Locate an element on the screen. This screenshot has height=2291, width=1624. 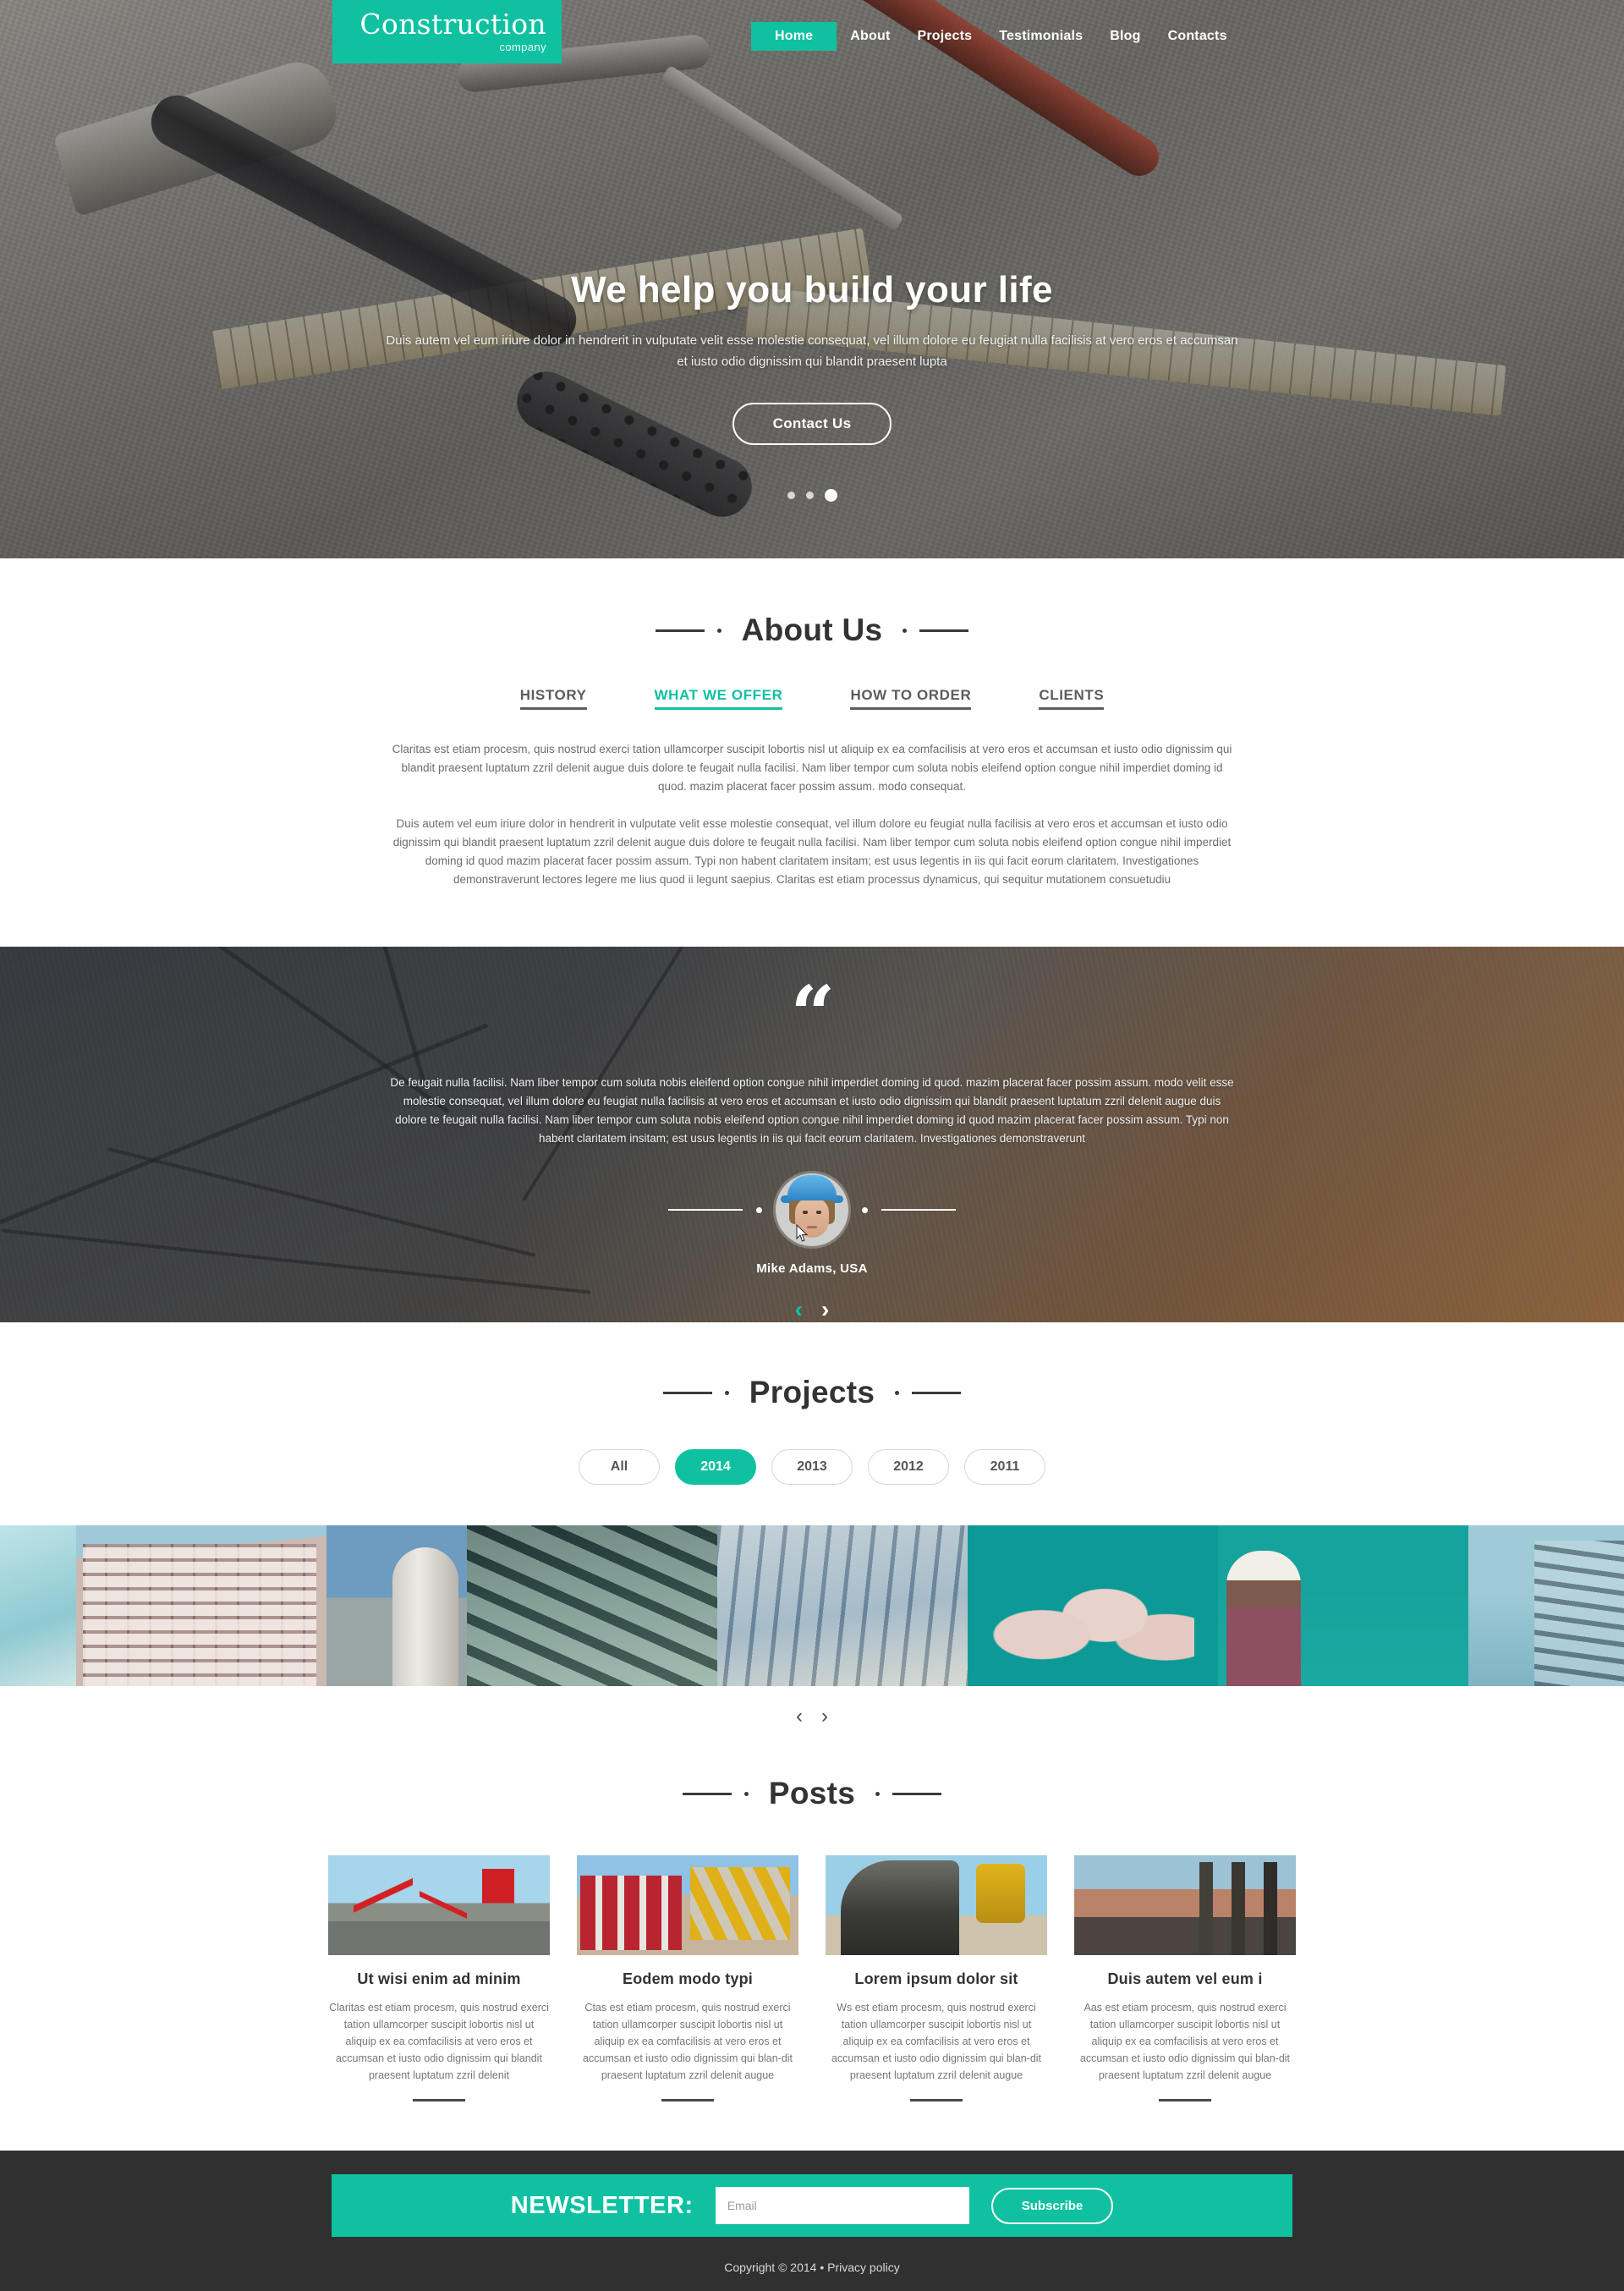
testimonial-next-arrow-icon: › is located at coordinates (825, 1309).